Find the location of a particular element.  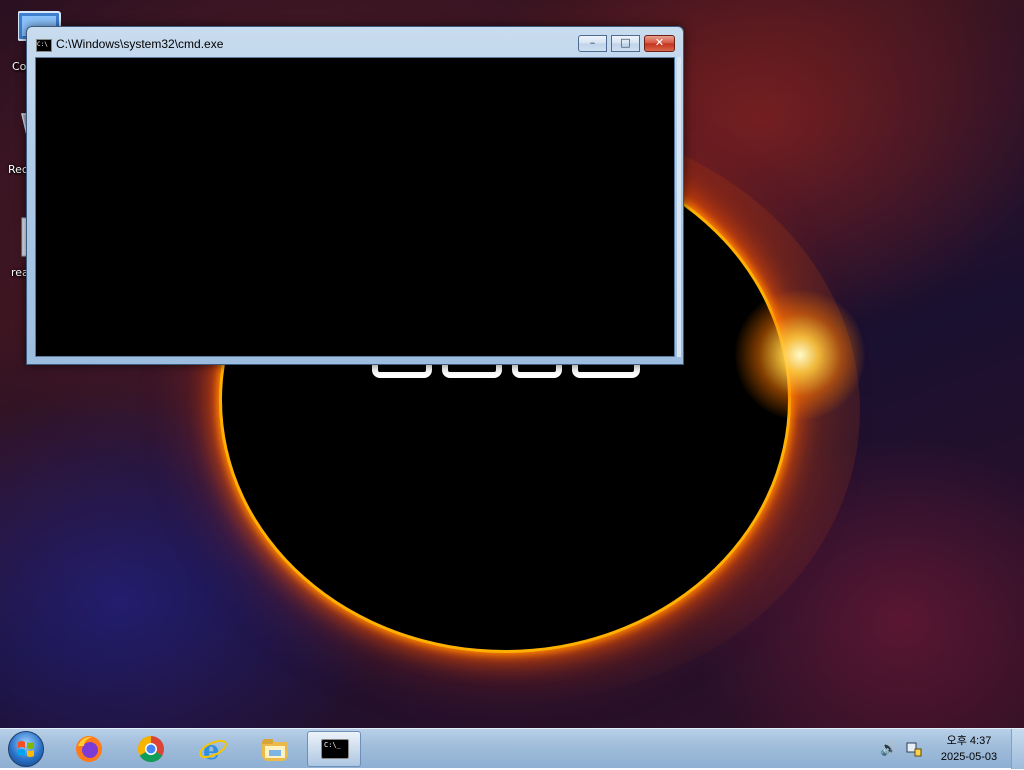

clock-date: 2025-05-03 is located at coordinates (969, 757).